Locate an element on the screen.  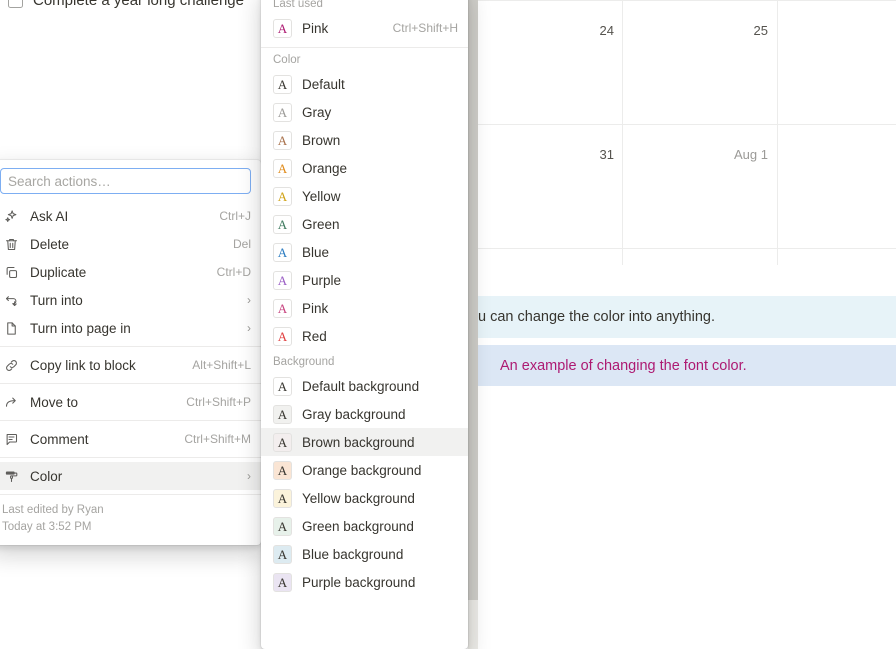
callout-block-blue-background: u can change the color into anything. is located at coordinates (687, 317).